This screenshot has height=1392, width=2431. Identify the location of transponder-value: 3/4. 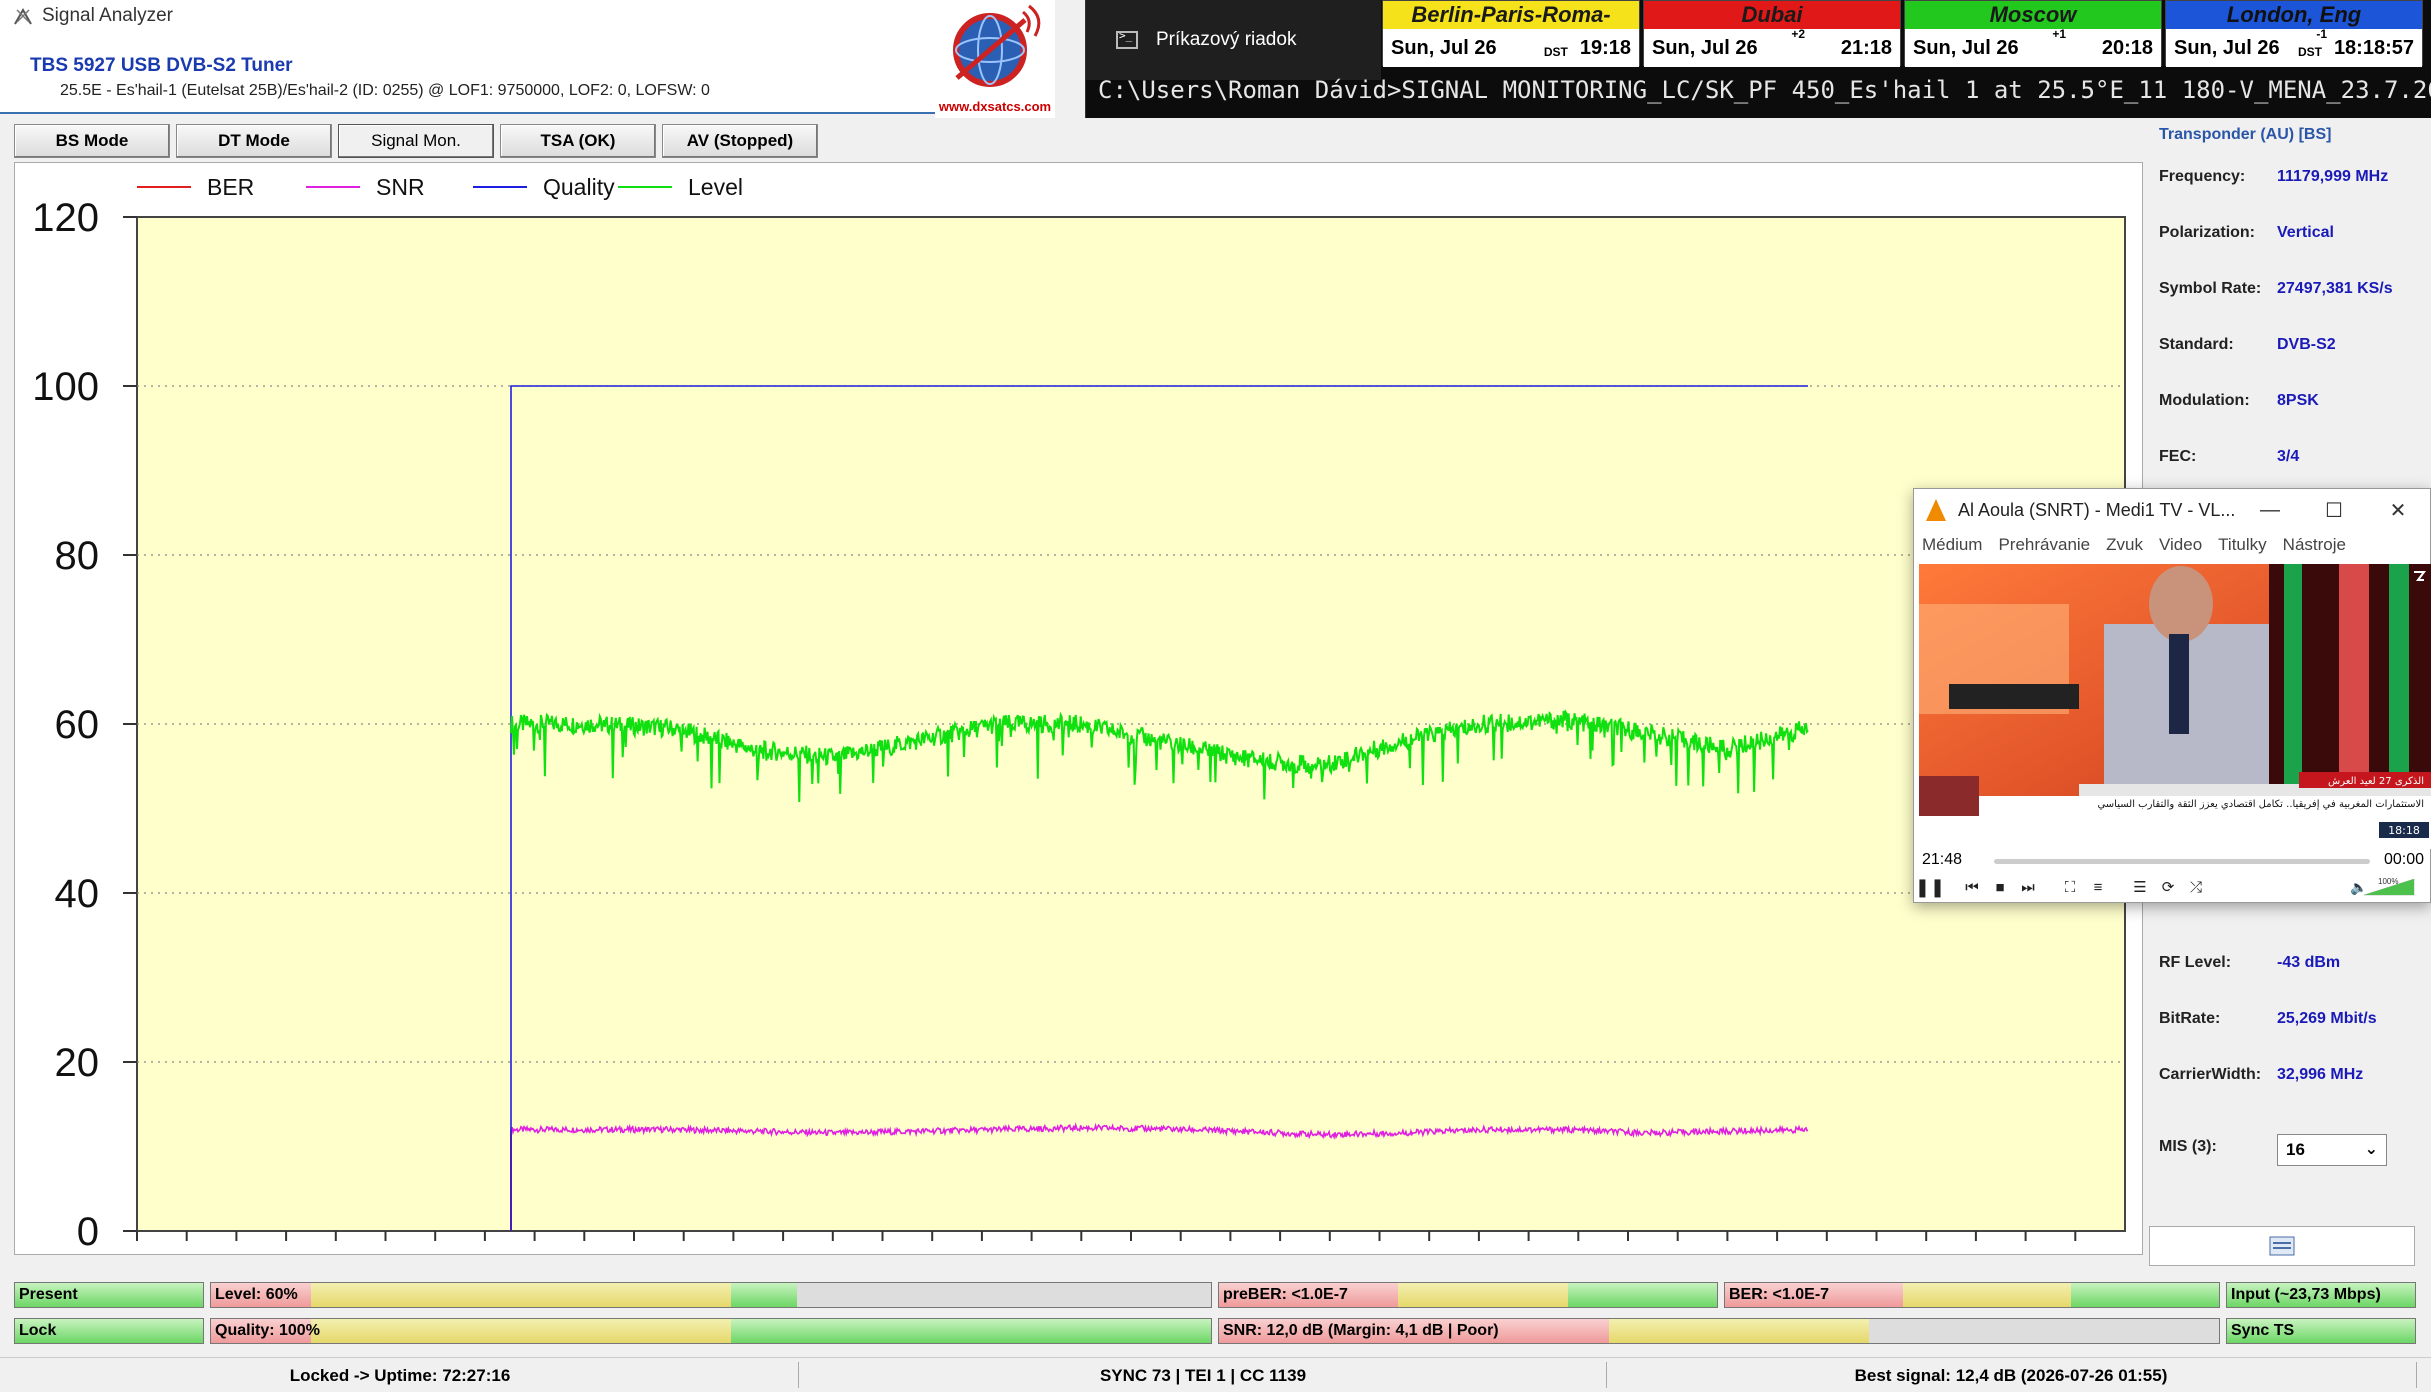
(2288, 456).